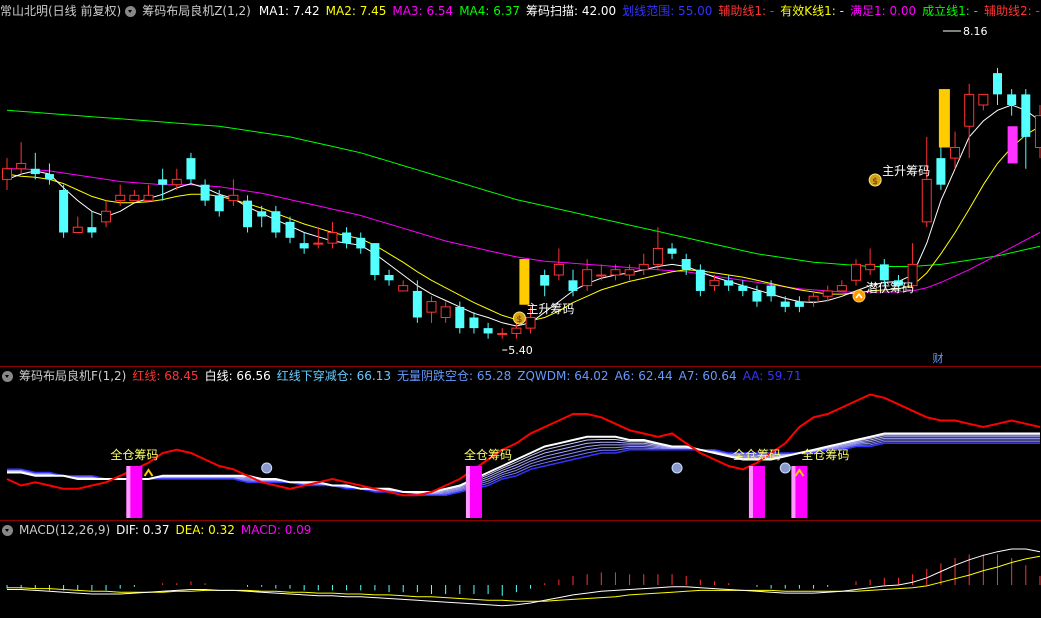 The height and width of the screenshot is (618, 1041). What do you see at coordinates (643, 376) in the screenshot?
I see `header-value: A6: 62.44` at bounding box center [643, 376].